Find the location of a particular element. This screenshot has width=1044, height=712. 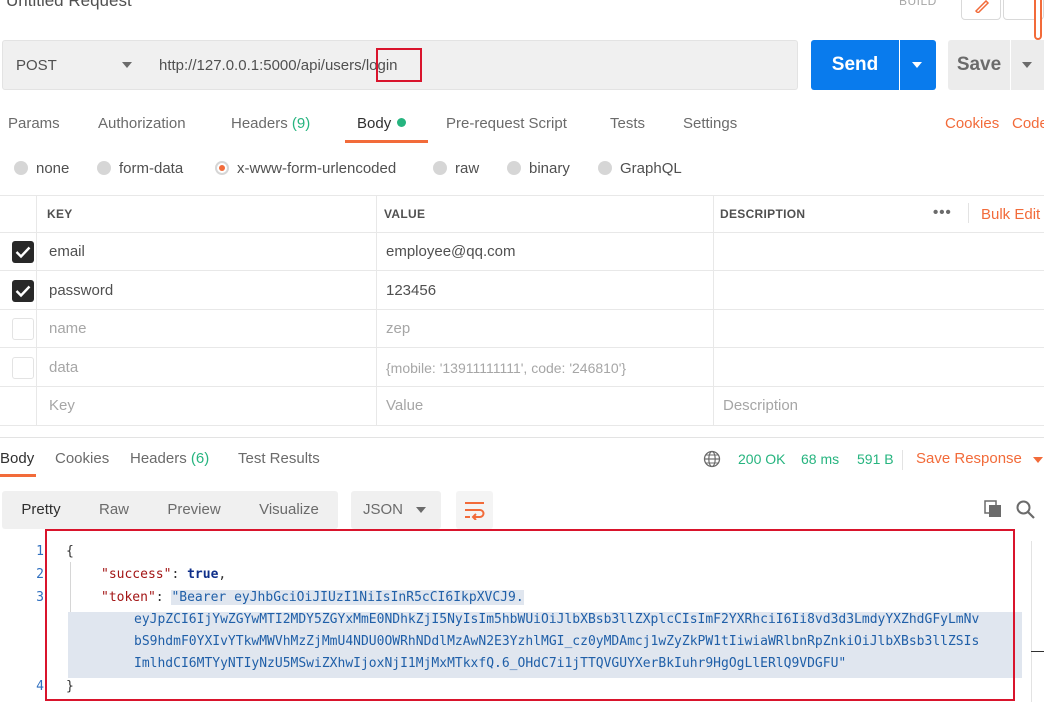

new-key-input: Key is located at coordinates (62, 405).